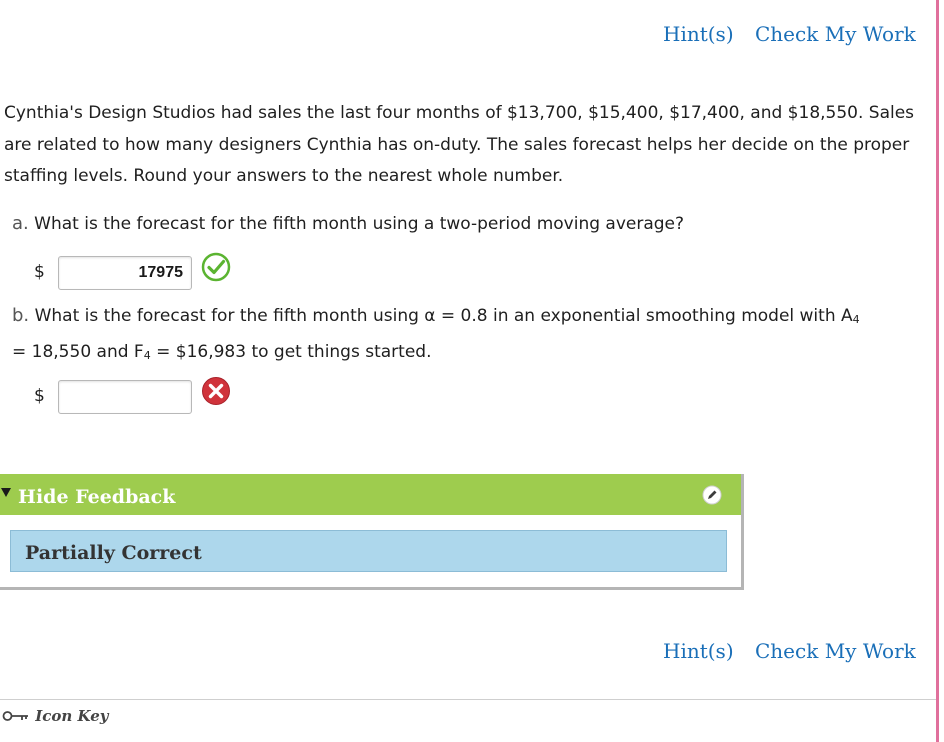 The width and height of the screenshot is (944, 742). What do you see at coordinates (468, 699) in the screenshot?
I see `footer-divider` at bounding box center [468, 699].